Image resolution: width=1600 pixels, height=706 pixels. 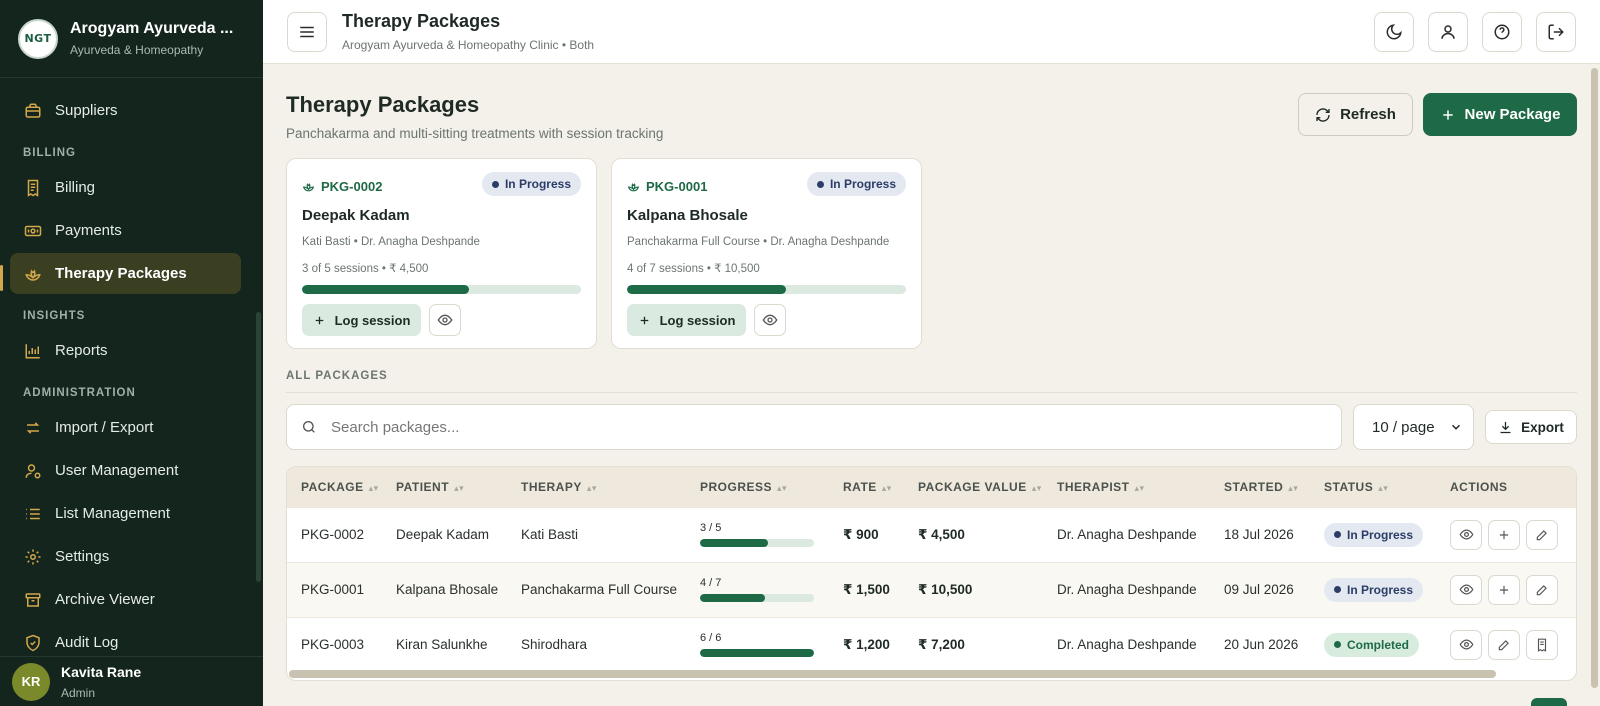 What do you see at coordinates (973, 487) in the screenshot?
I see `column-header-package-value: PACKAGE VALUE ▴▾` at bounding box center [973, 487].